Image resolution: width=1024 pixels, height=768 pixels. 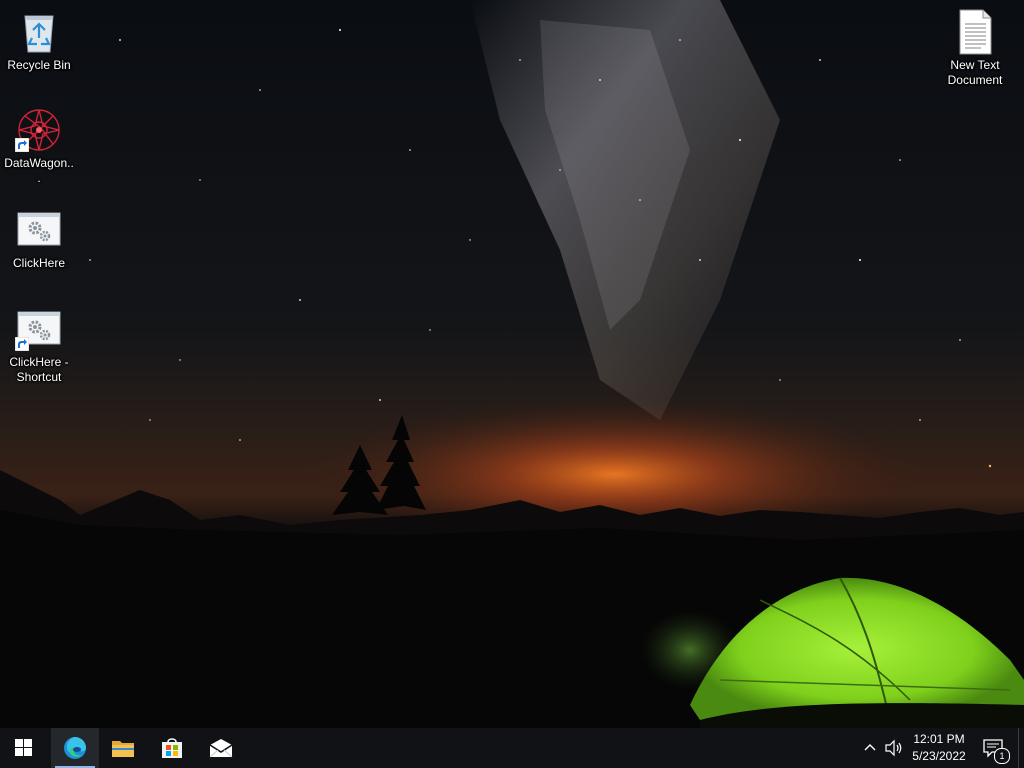 I want to click on action-center-button: 1, so click(x=995, y=748).